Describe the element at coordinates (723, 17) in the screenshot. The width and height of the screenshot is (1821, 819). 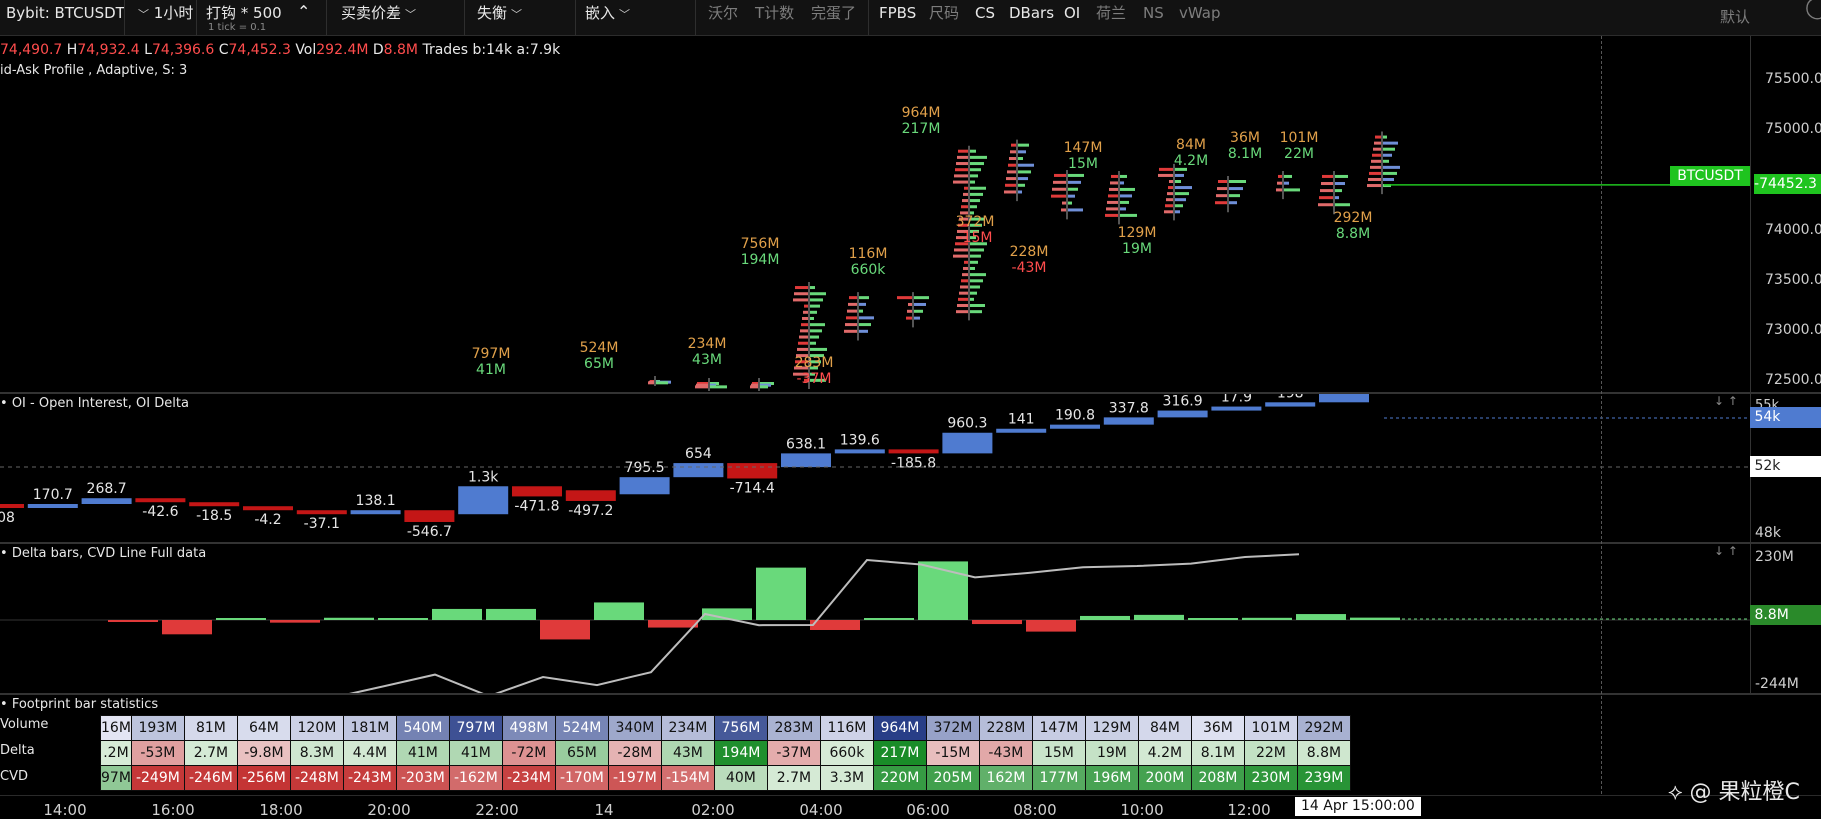
I see `walls-toggle: 沃尔` at that location.